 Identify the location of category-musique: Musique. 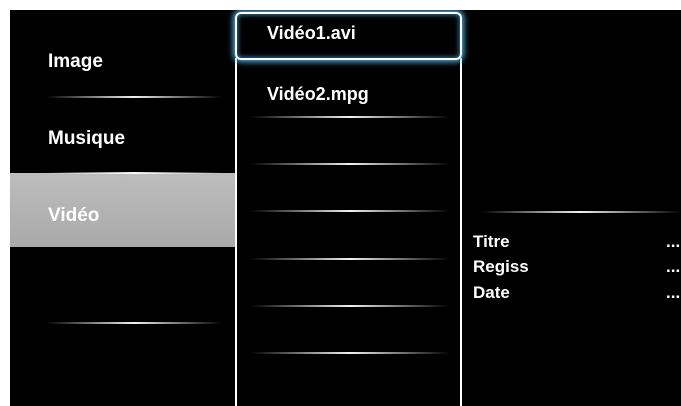
(86, 139).